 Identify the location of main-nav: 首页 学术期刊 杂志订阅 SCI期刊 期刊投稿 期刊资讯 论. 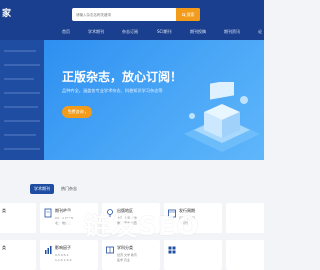
(132, 32).